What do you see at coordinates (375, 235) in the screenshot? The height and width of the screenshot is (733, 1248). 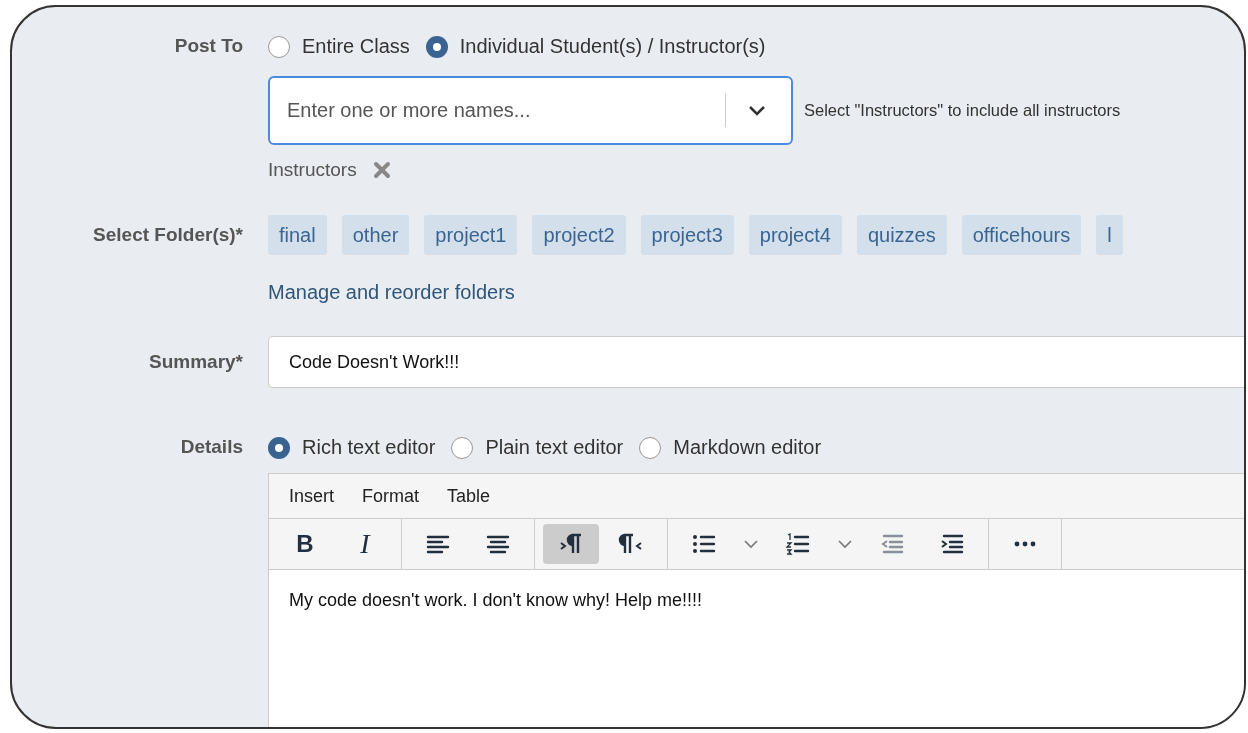 I see `folder-tag: other` at bounding box center [375, 235].